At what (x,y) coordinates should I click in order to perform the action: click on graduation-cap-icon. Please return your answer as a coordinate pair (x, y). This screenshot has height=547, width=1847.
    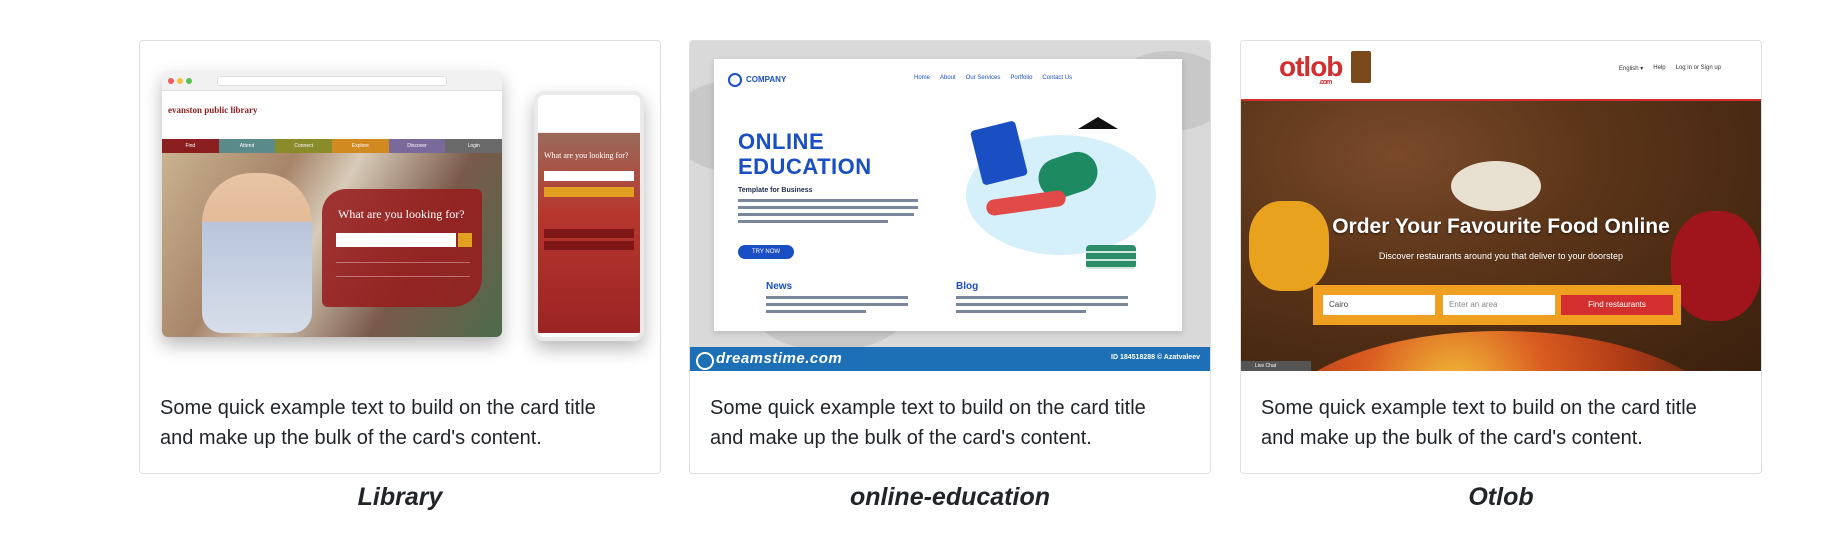
    Looking at the image, I should click on (1098, 123).